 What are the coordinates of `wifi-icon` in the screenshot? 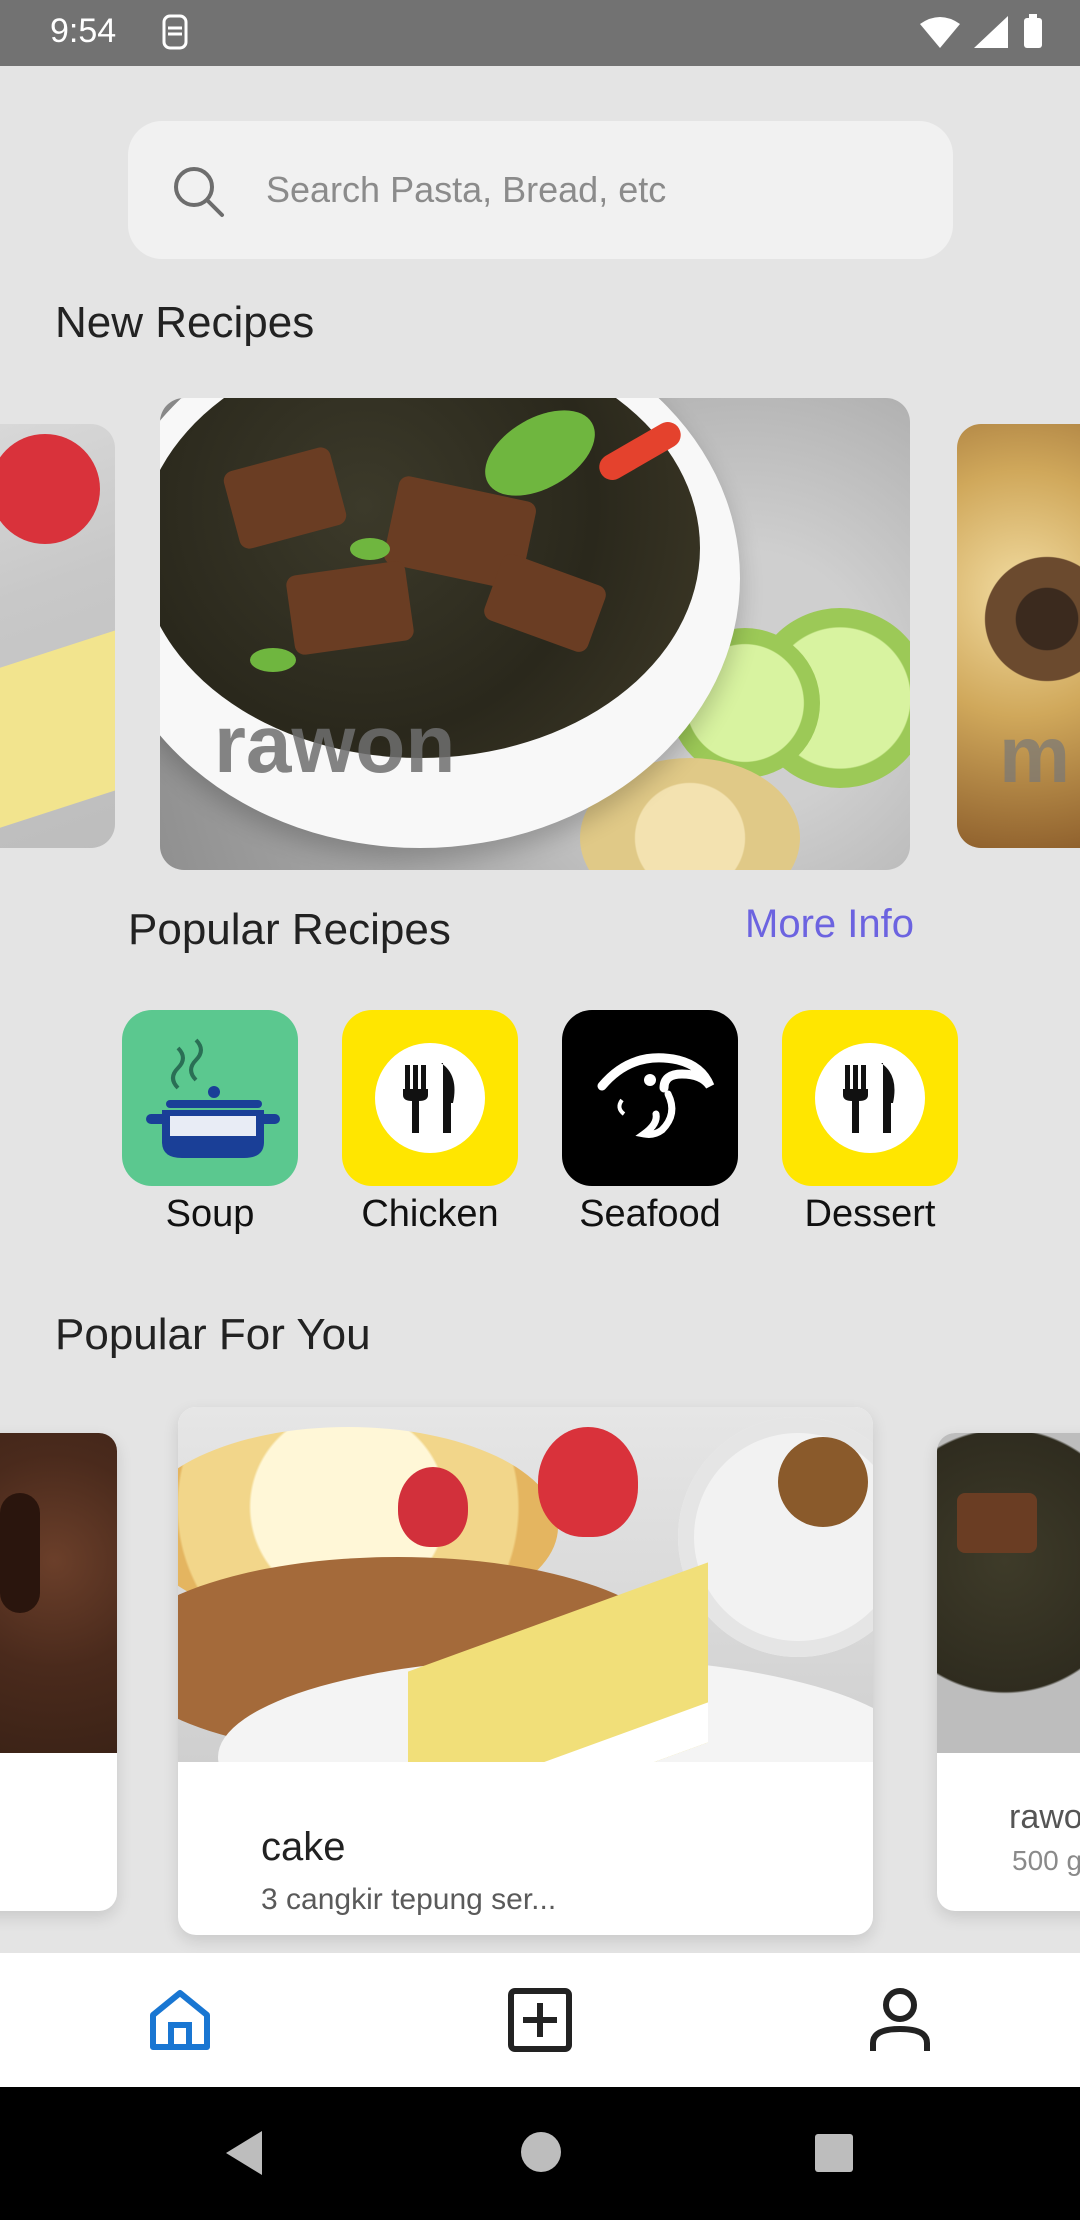 It's located at (940, 34).